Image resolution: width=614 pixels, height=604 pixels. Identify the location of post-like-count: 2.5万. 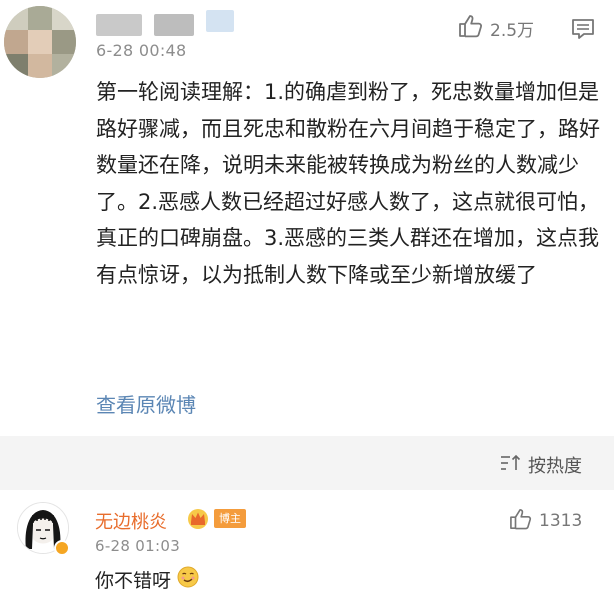
(512, 30).